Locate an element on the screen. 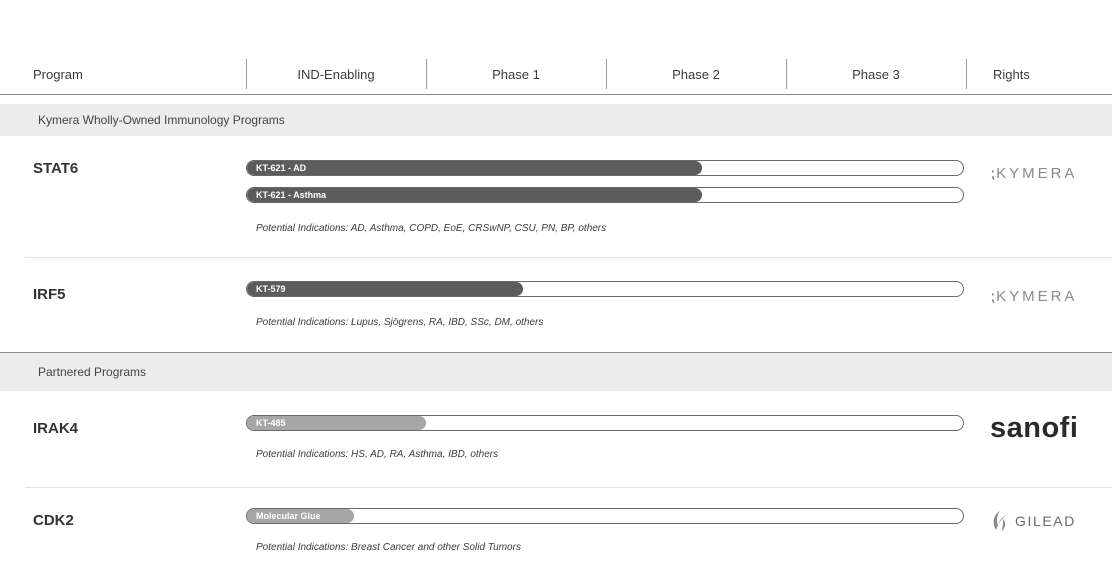 This screenshot has height=574, width=1112. program-target-irak4: IRAK4 is located at coordinates (56, 428).